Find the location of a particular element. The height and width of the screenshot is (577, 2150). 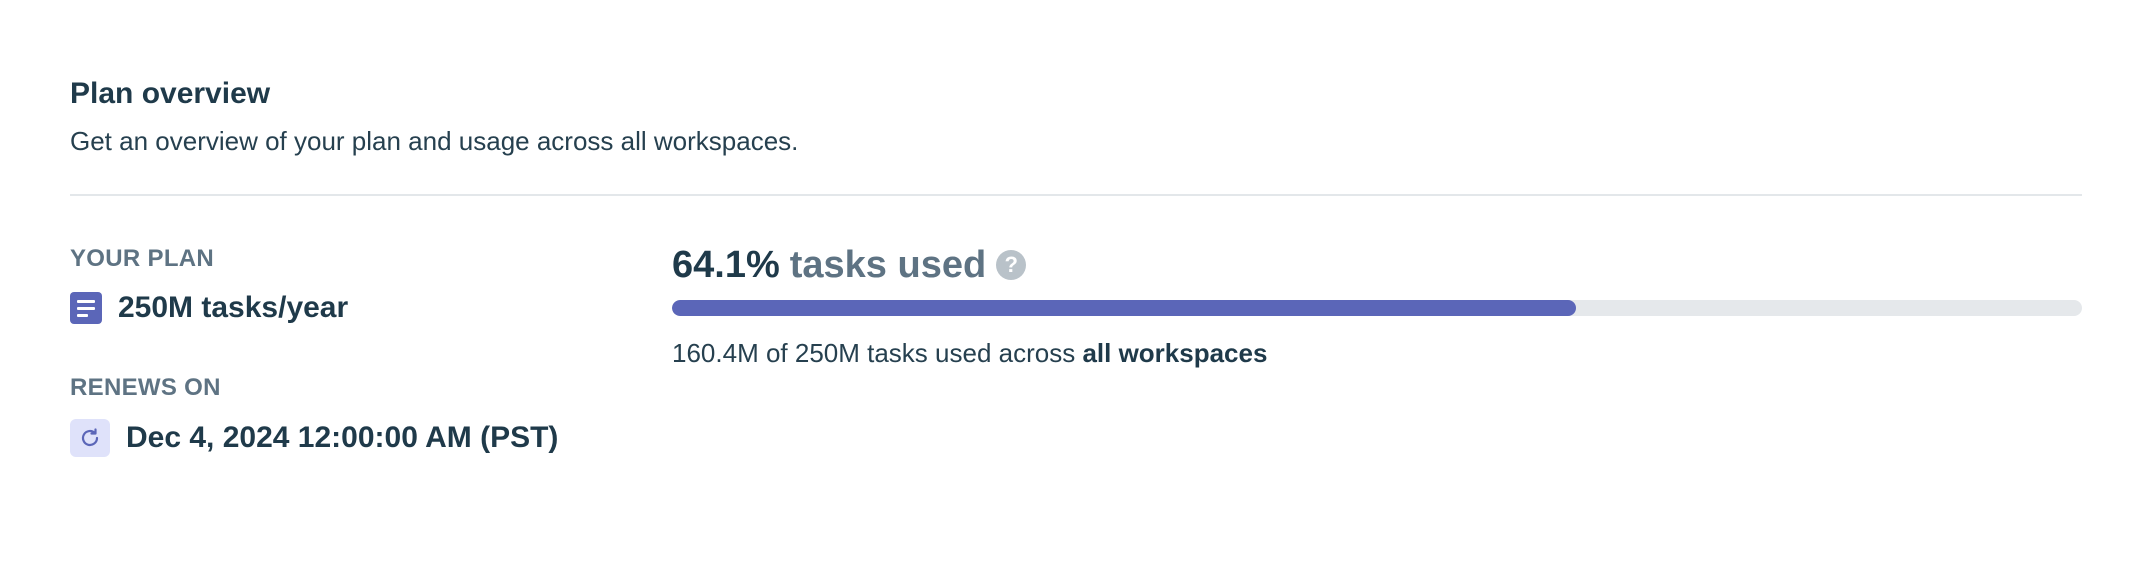

usage-progress-bar is located at coordinates (1377, 308).